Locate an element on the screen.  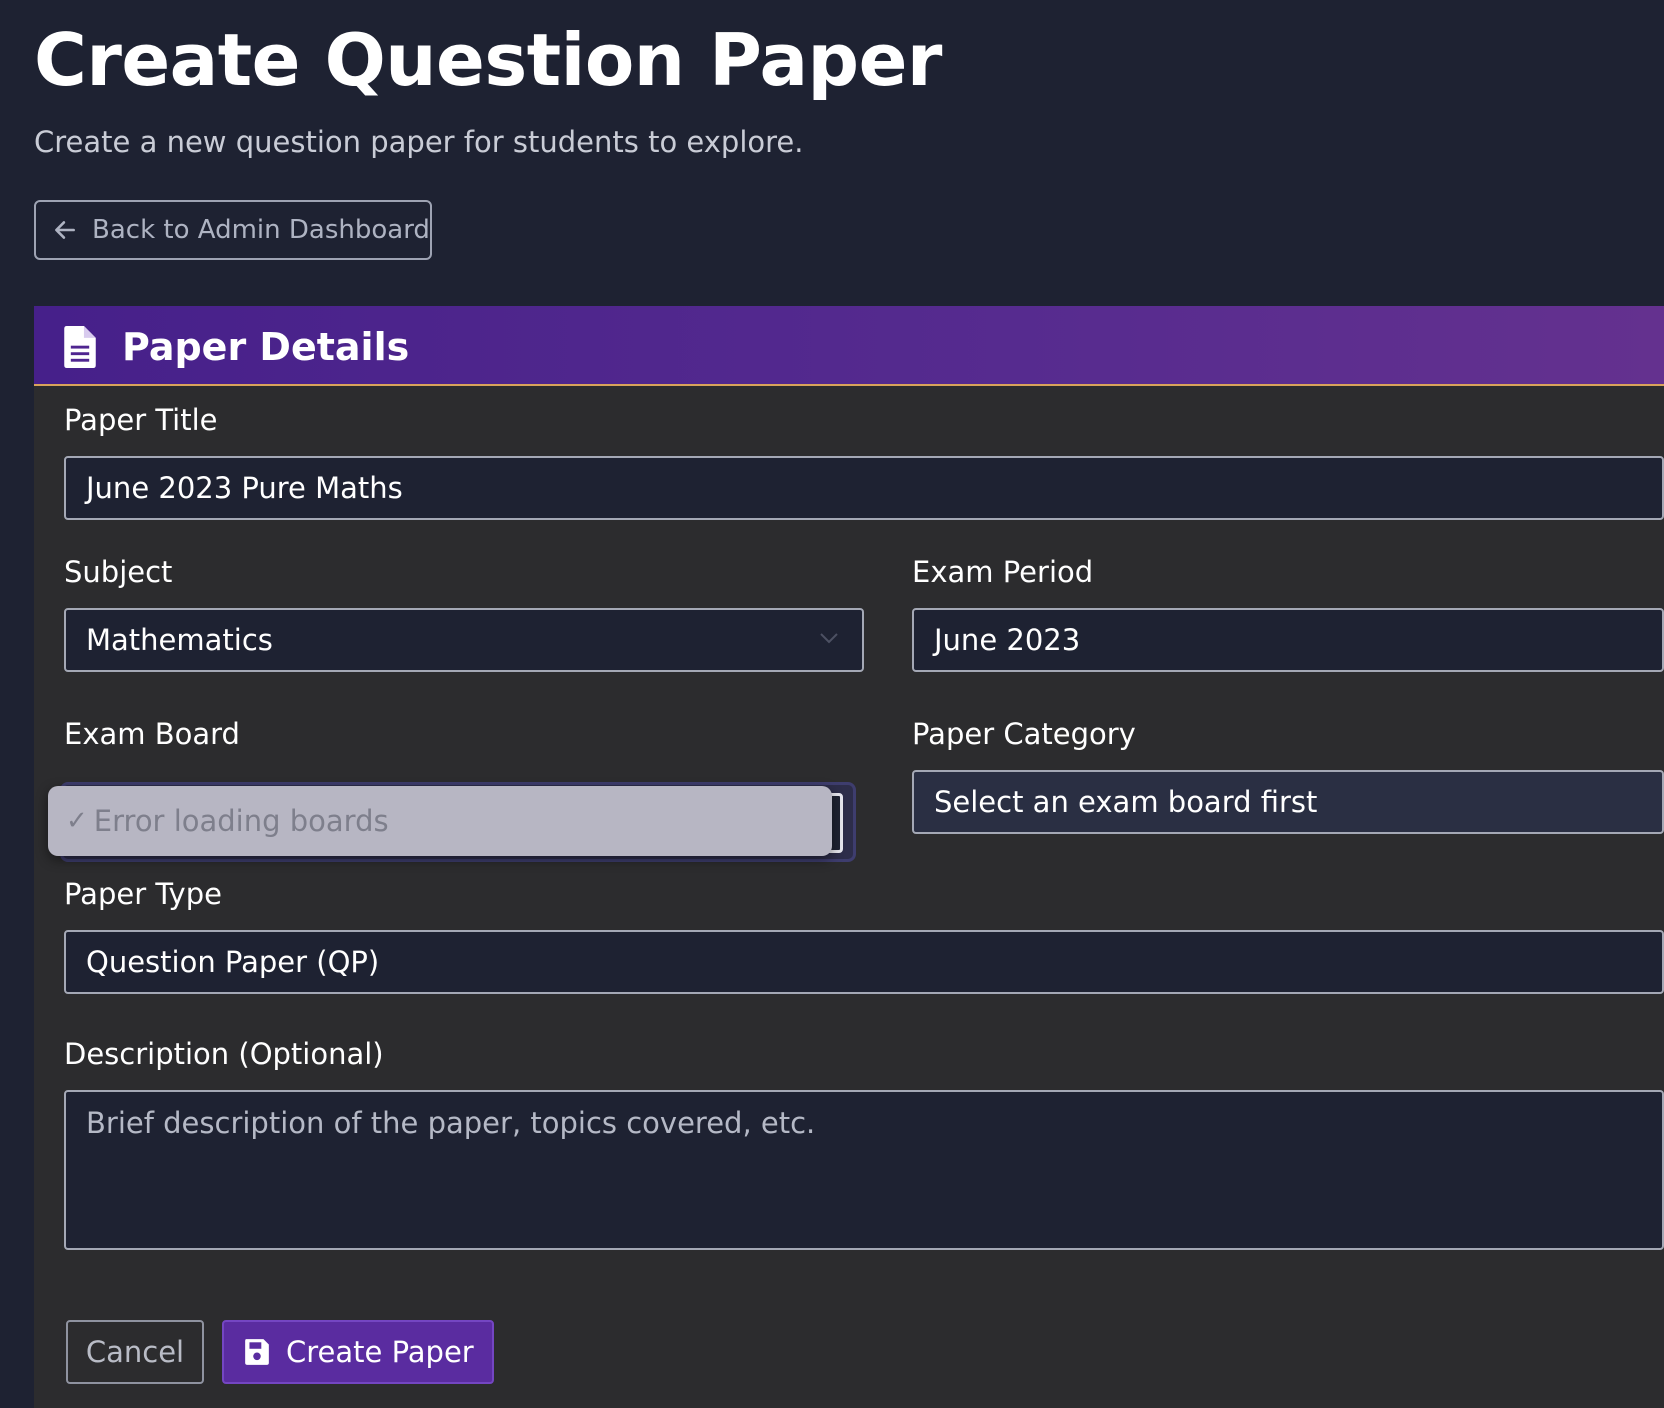
paper-title-label: Paper Title is located at coordinates (141, 420).